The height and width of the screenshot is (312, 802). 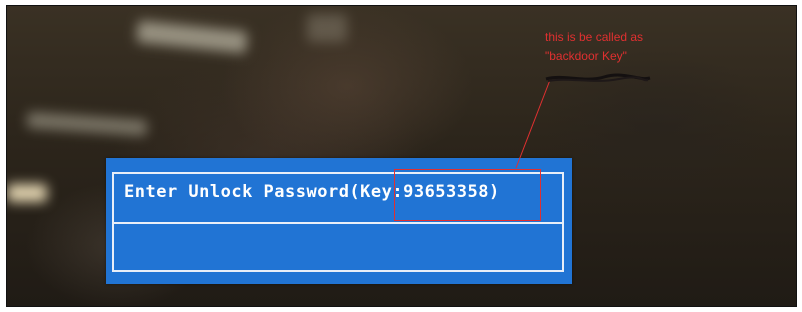 What do you see at coordinates (598, 77) in the screenshot?
I see `scribble-mark` at bounding box center [598, 77].